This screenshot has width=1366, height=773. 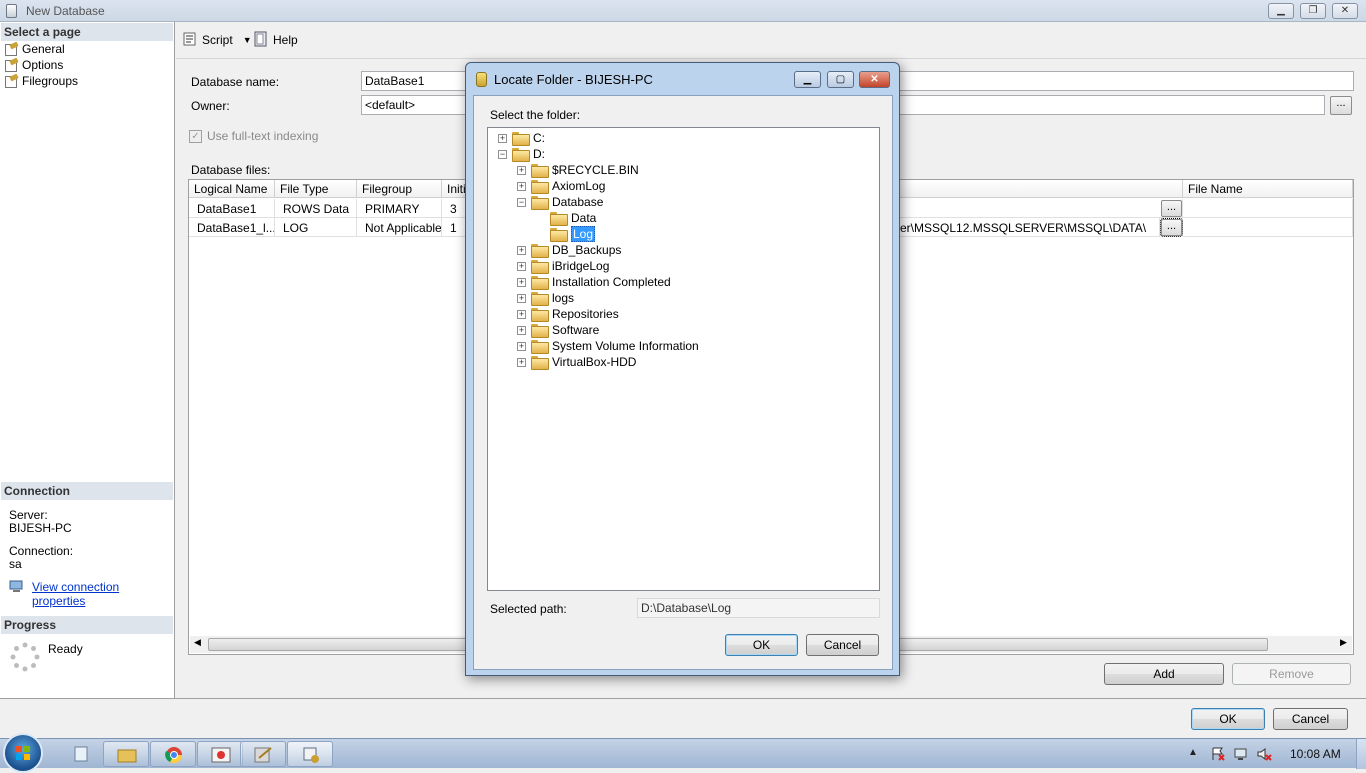 What do you see at coordinates (195, 136) in the screenshot?
I see `fulltext-checkbox: ✓` at bounding box center [195, 136].